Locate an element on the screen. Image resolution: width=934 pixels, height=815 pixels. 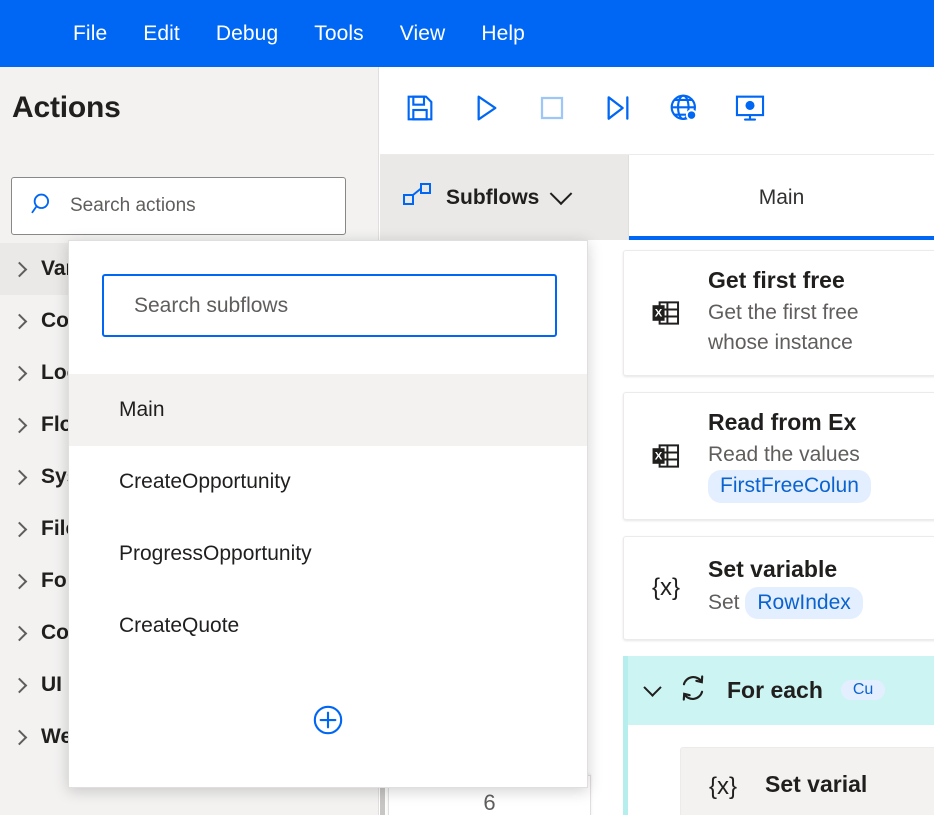
flow-step-body: Set variable Set RowIndex is located at coordinates (821, 588).